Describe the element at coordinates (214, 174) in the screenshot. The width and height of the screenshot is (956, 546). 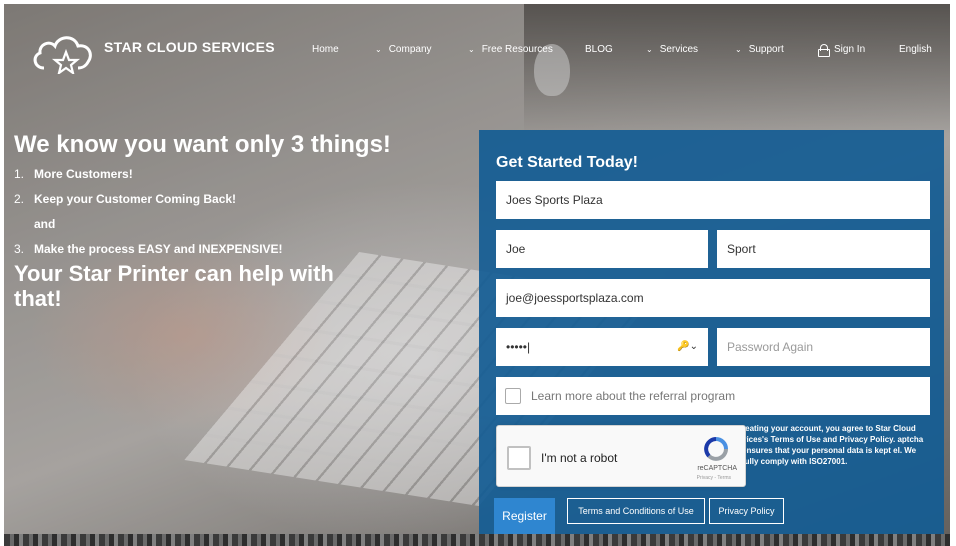
I see `list-item: 1. More Customers!` at that location.